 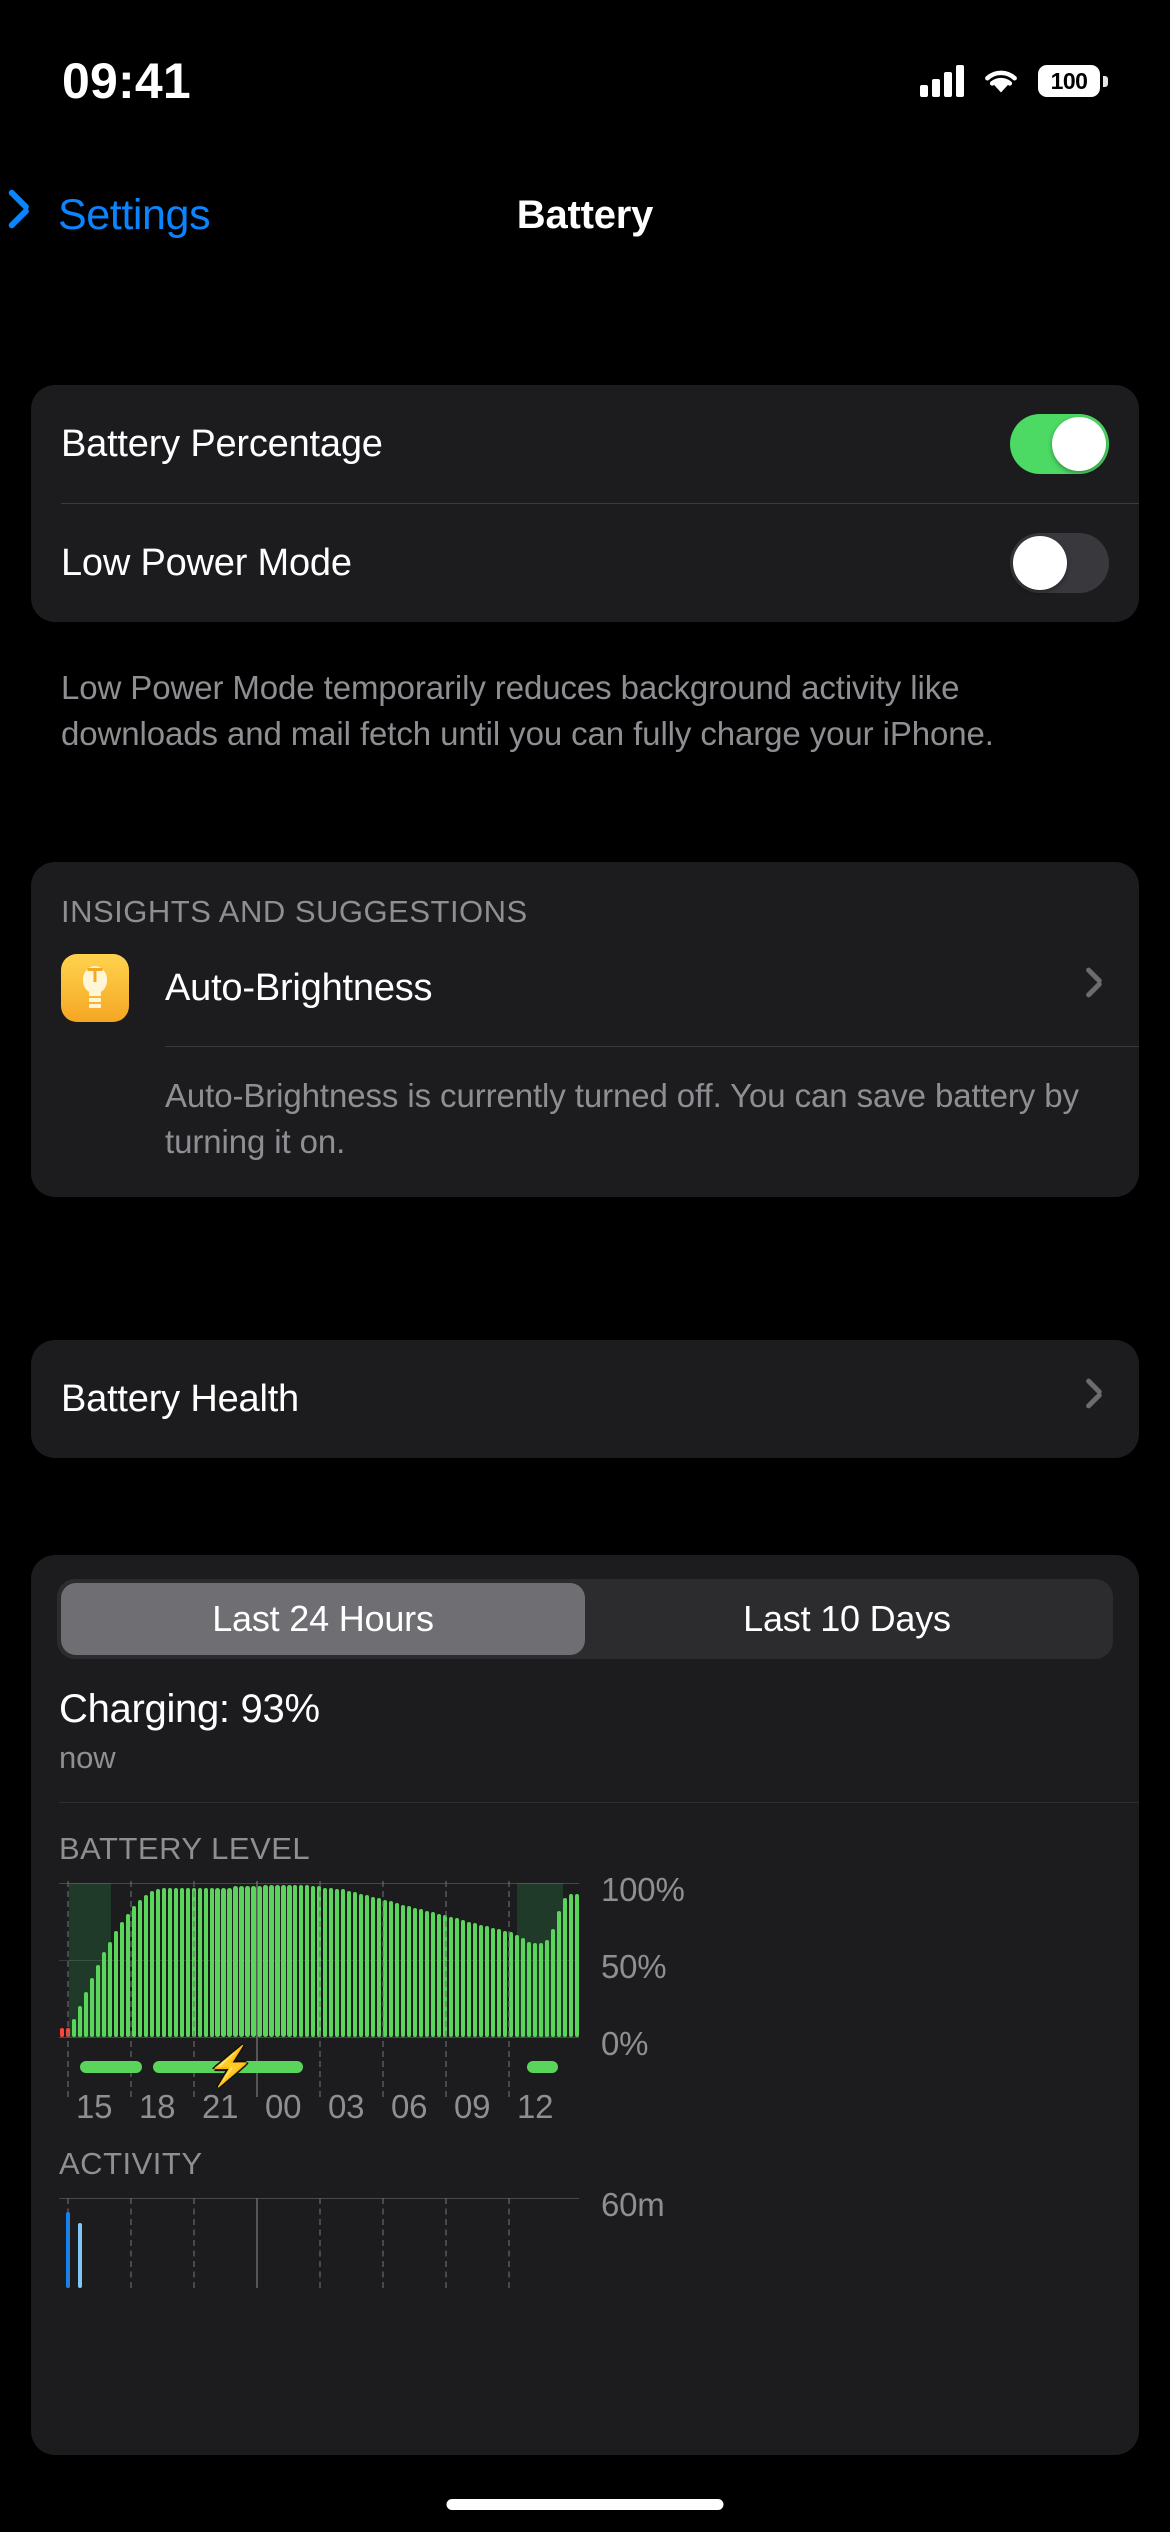 I want to click on battery-percent-label: 100, so click(x=1069, y=80).